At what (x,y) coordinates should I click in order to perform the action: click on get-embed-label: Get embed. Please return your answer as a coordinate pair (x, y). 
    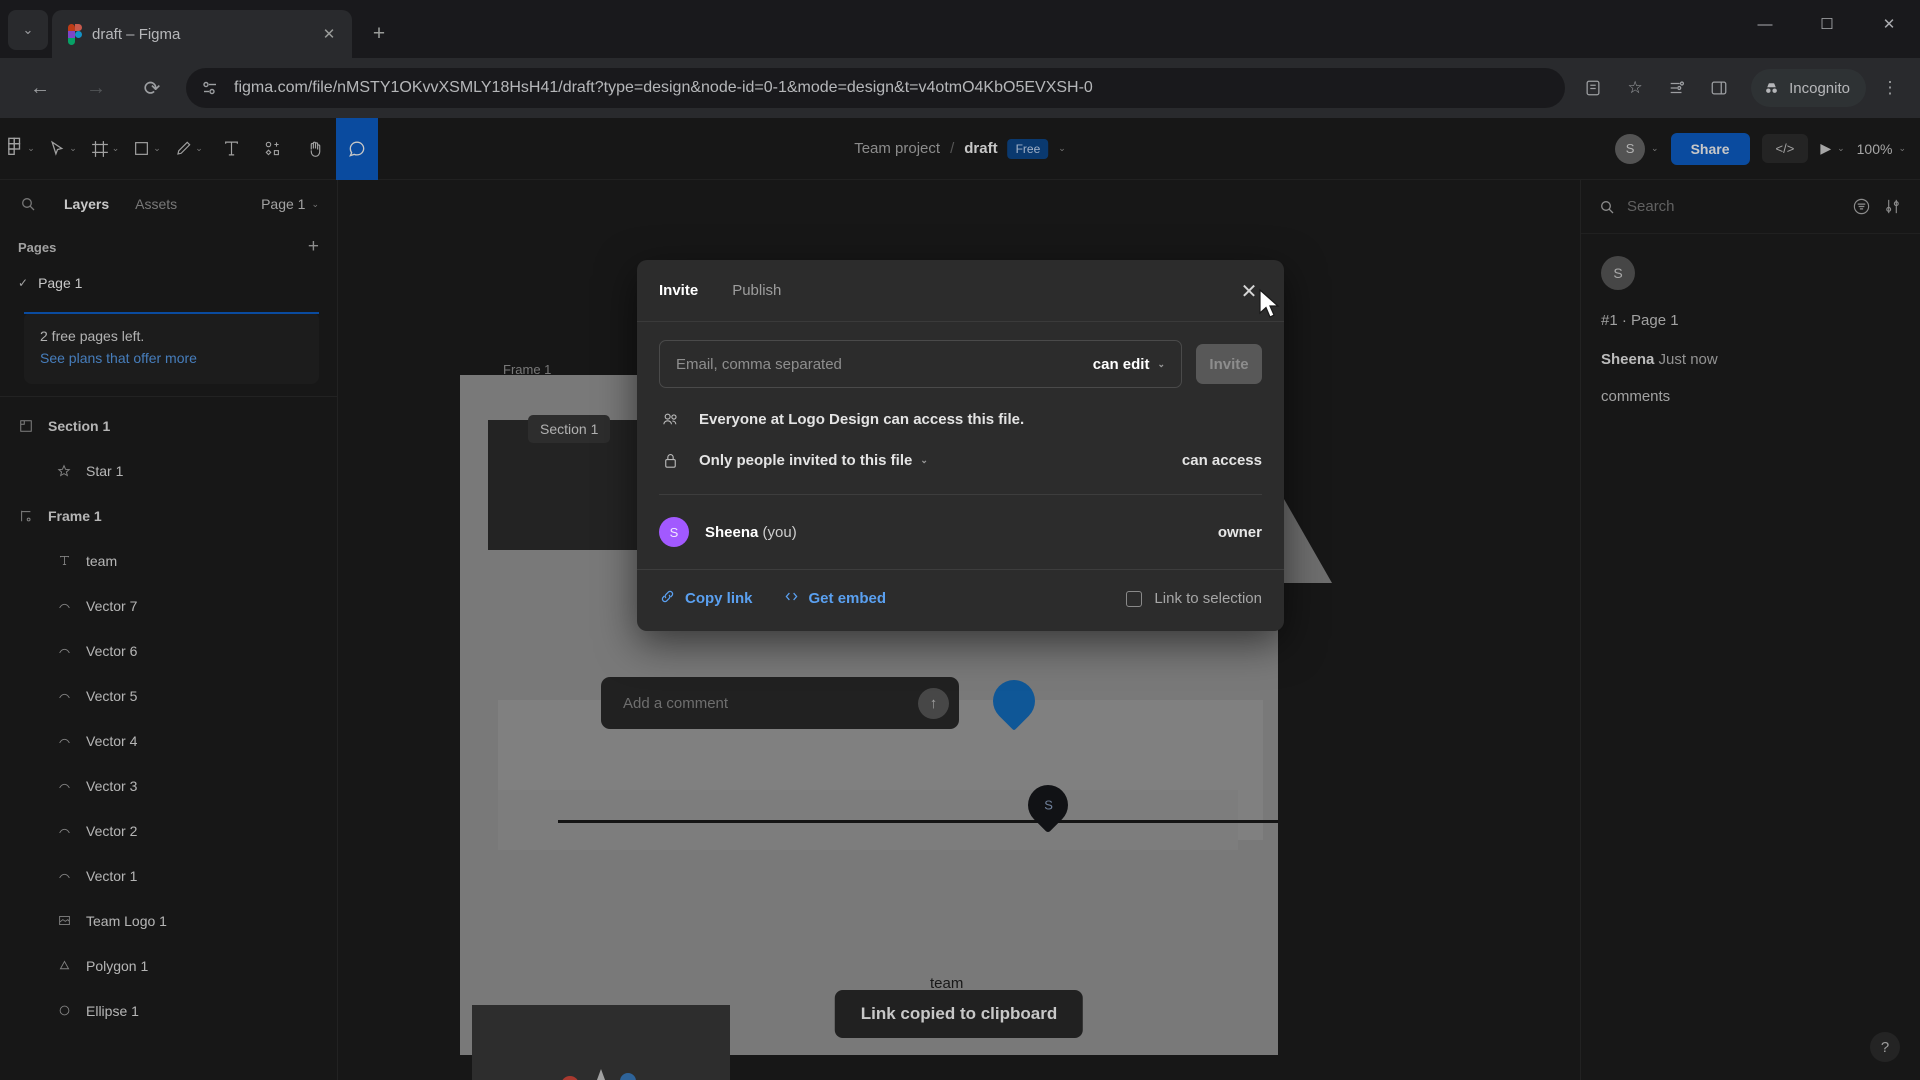
    Looking at the image, I should click on (847, 598).